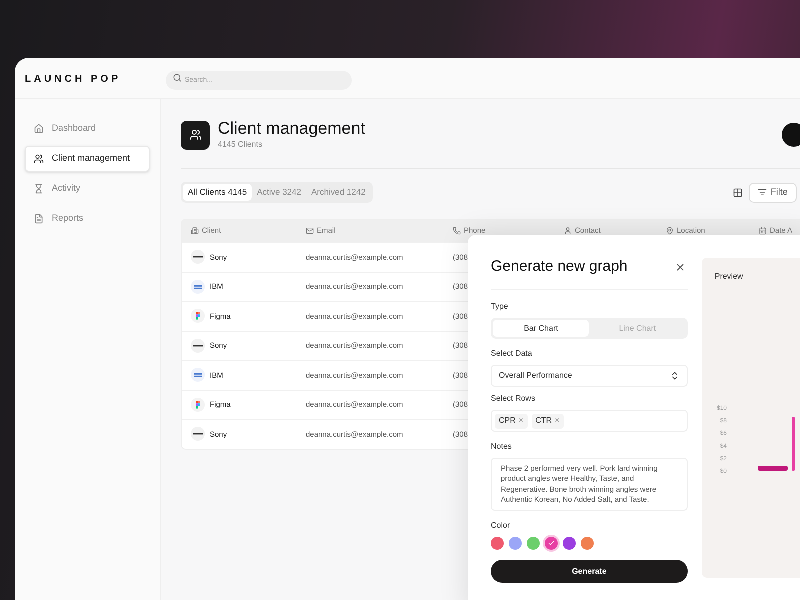 This screenshot has height=600, width=800. I want to click on mail-icon, so click(310, 231).